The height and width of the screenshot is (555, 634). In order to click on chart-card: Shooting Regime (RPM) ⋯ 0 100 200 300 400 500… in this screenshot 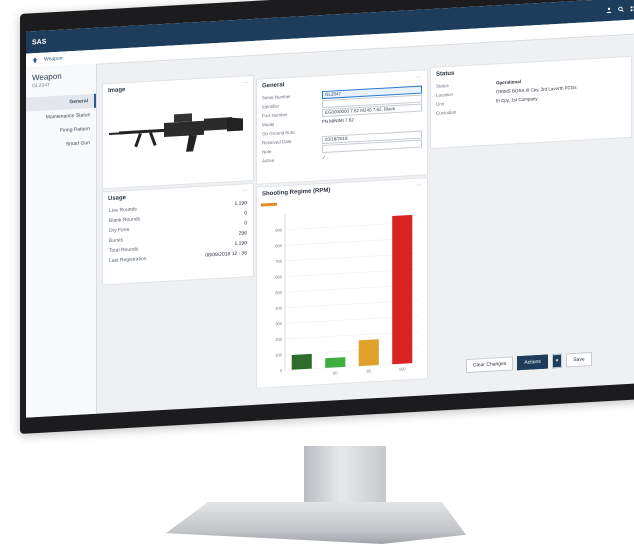, I will do `click(342, 283)`.